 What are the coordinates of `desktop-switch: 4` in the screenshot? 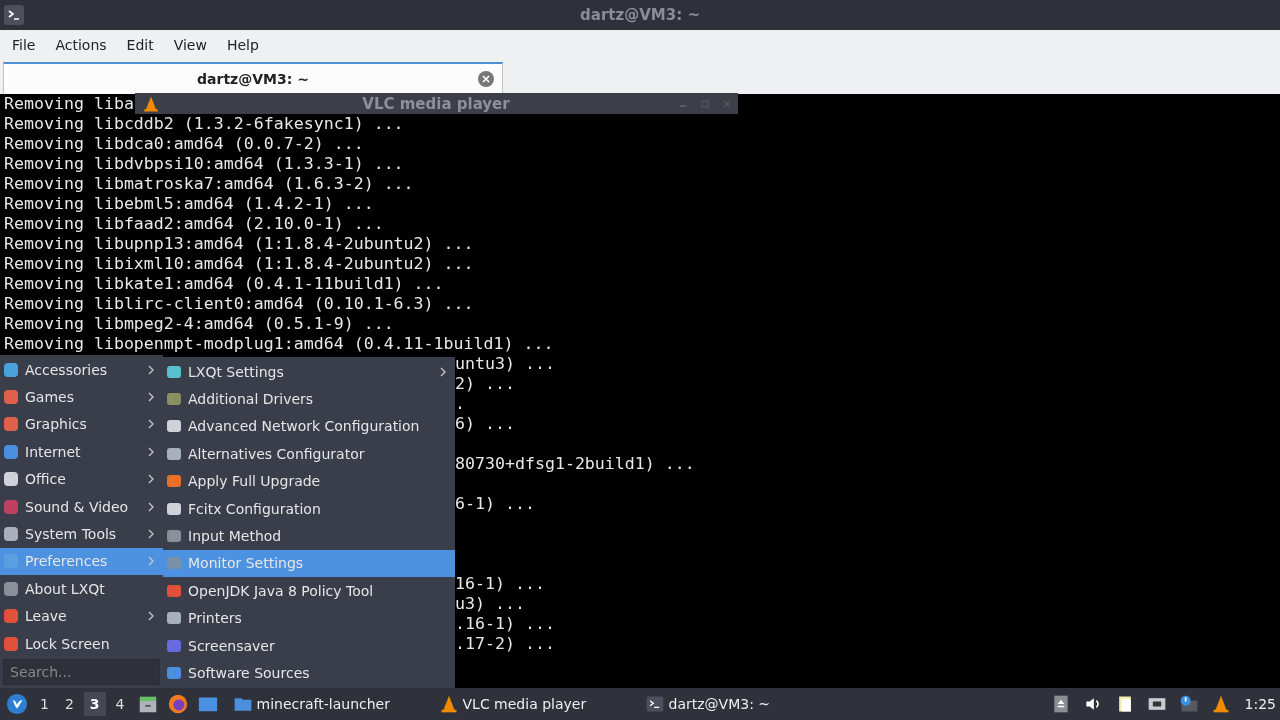 It's located at (120, 704).